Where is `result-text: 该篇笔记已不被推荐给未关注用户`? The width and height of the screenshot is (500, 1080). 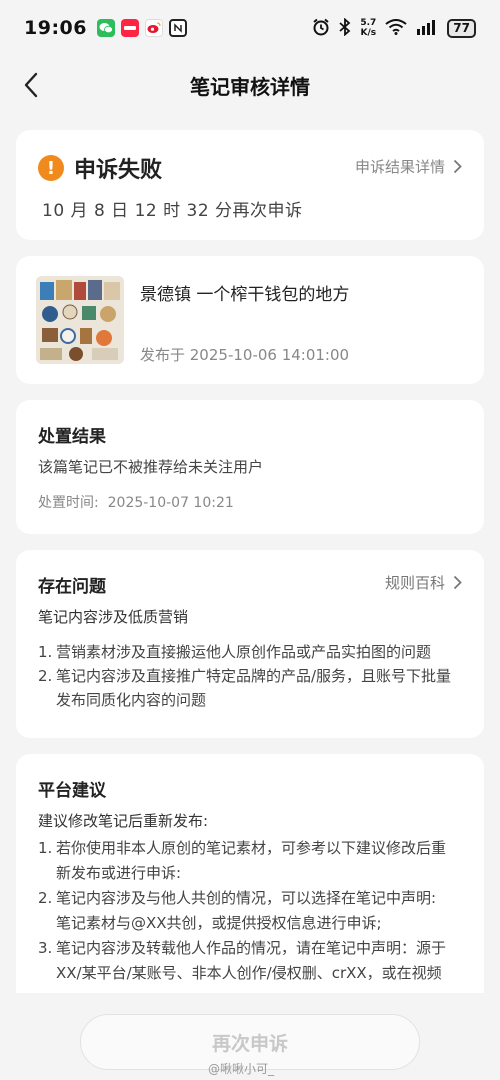 result-text: 该篇笔记已不被推荐给未关注用户 is located at coordinates (151, 467).